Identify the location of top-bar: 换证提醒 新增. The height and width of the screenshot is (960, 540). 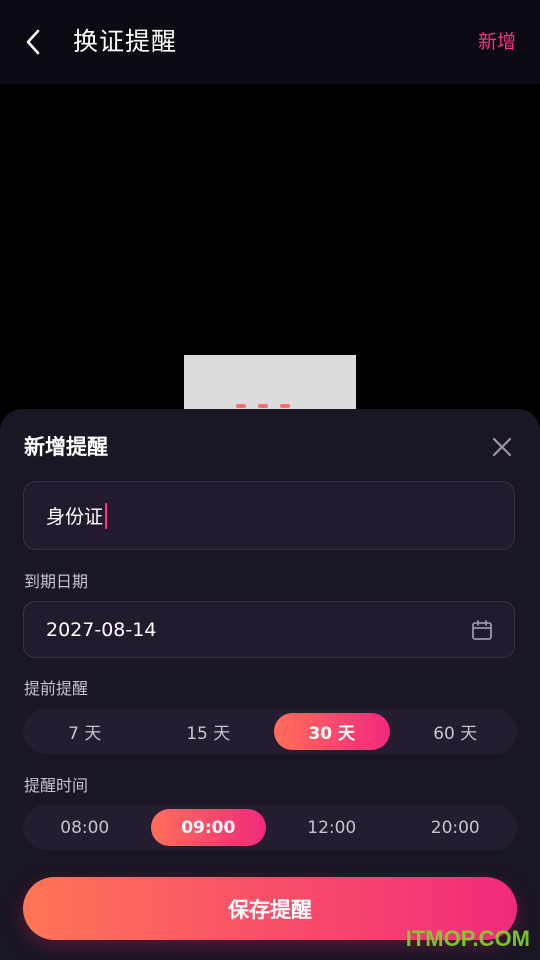
(270, 42).